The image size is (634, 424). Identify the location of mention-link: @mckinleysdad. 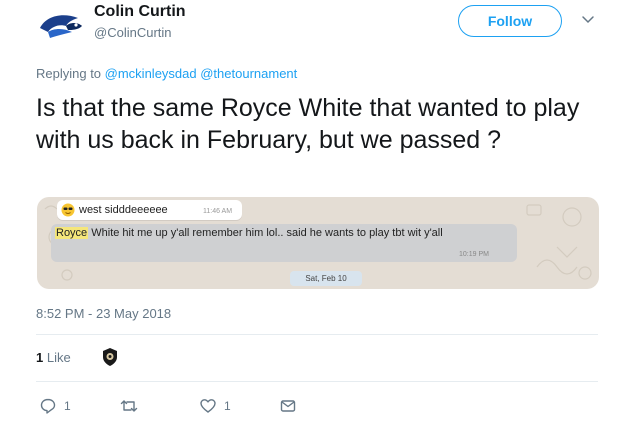
(151, 73).